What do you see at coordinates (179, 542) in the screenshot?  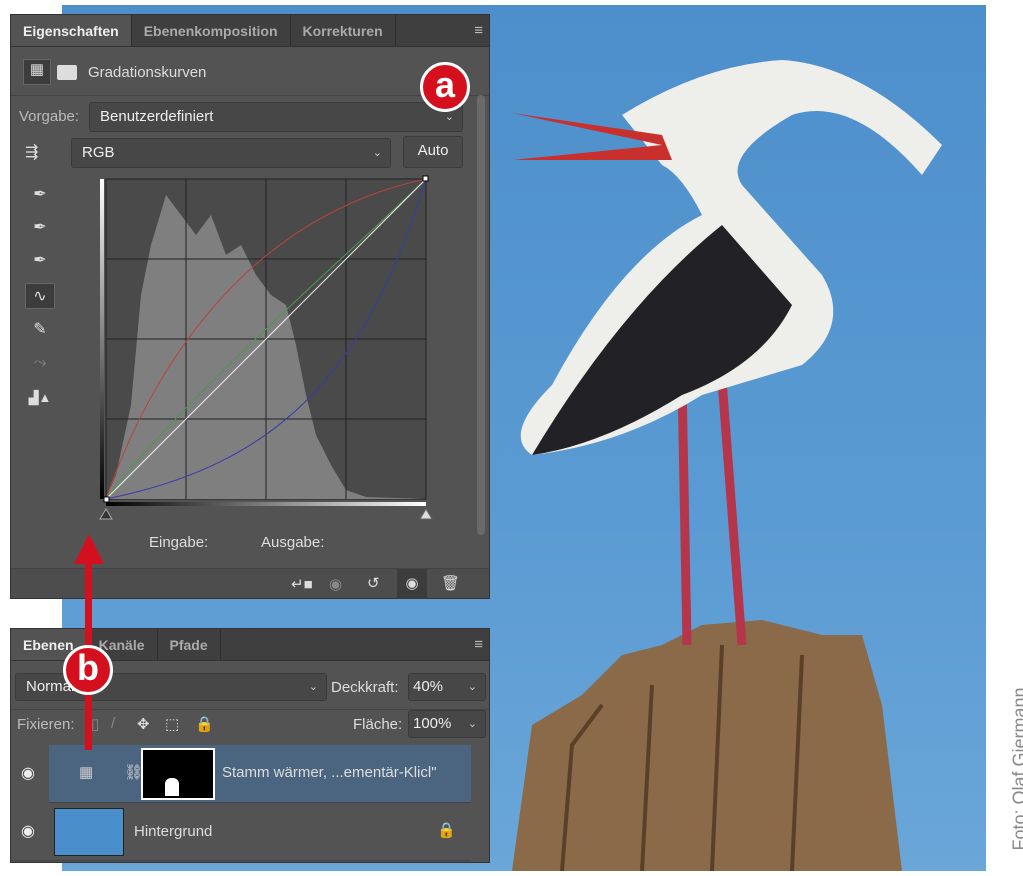 I see `input-label: Eingabe:` at bounding box center [179, 542].